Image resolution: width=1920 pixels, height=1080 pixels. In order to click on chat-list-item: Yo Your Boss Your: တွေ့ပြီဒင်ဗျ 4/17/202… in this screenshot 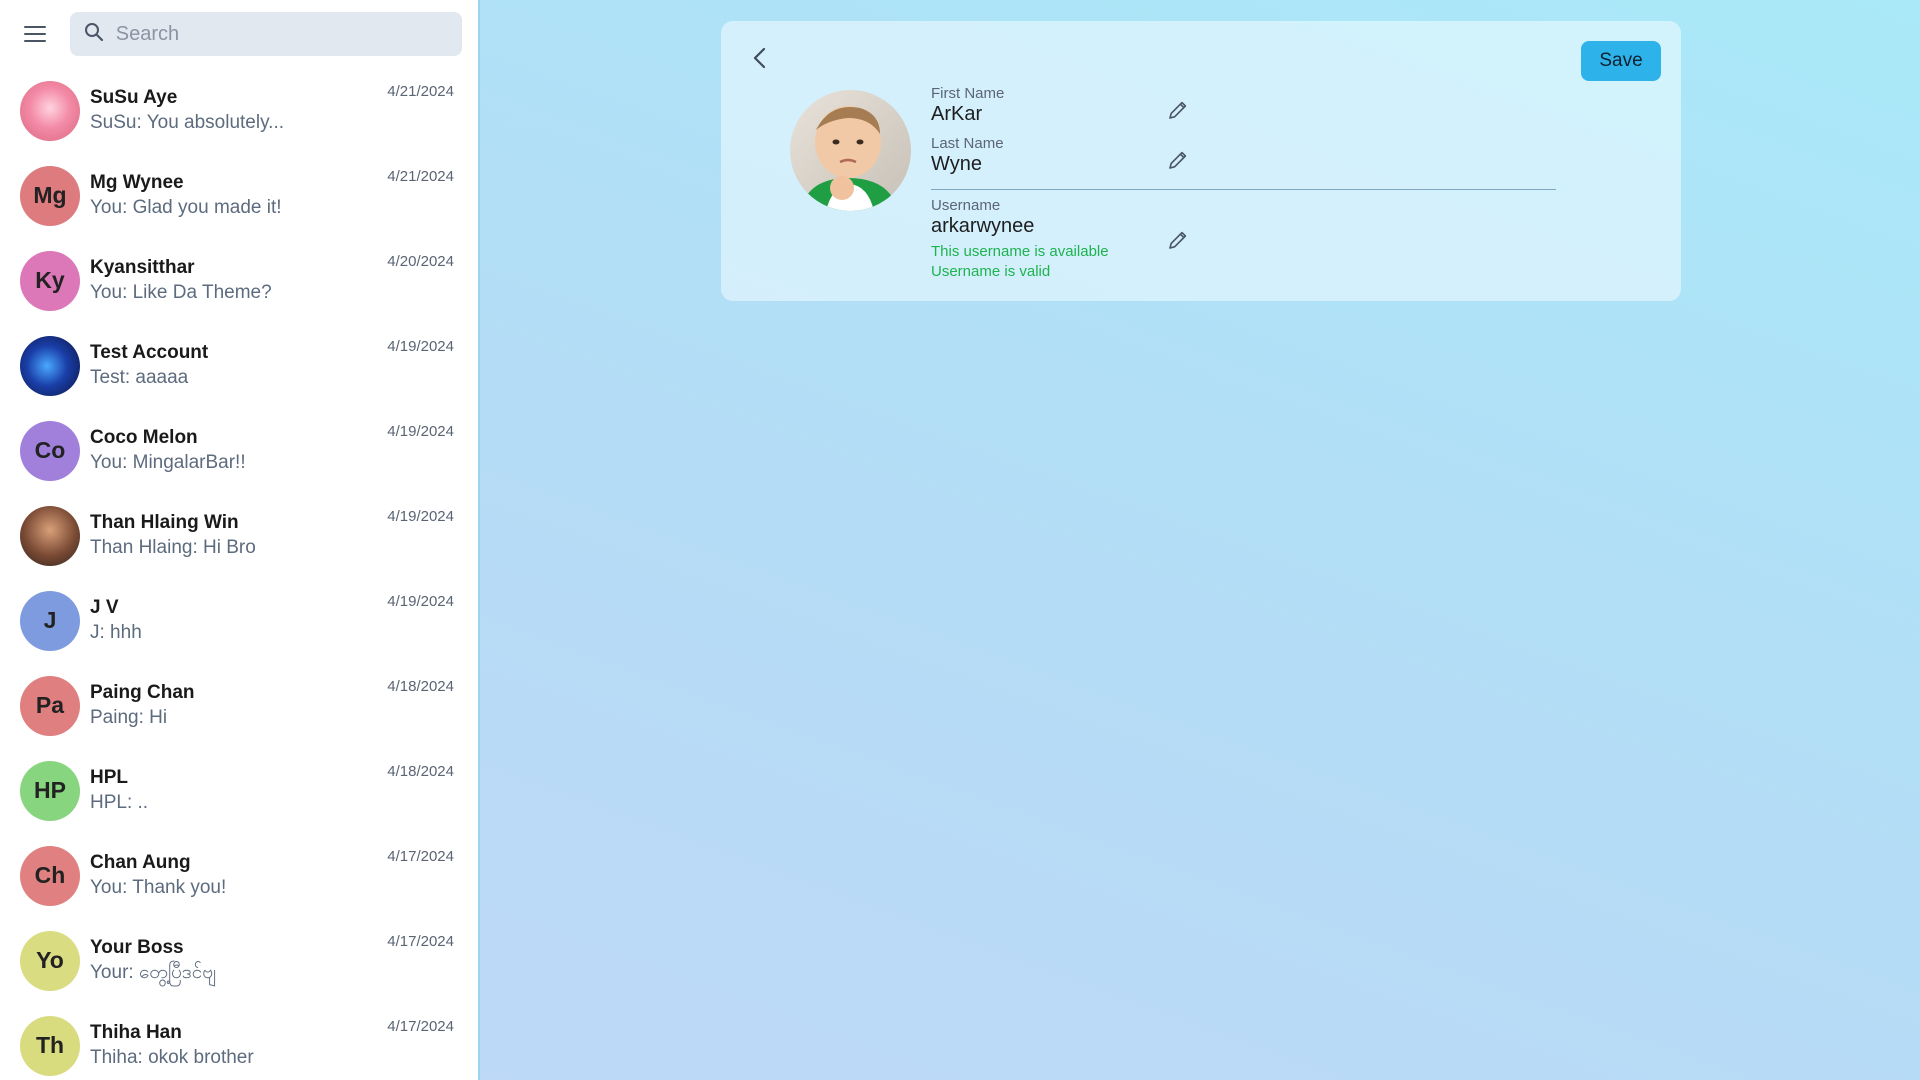, I will do `click(239, 960)`.